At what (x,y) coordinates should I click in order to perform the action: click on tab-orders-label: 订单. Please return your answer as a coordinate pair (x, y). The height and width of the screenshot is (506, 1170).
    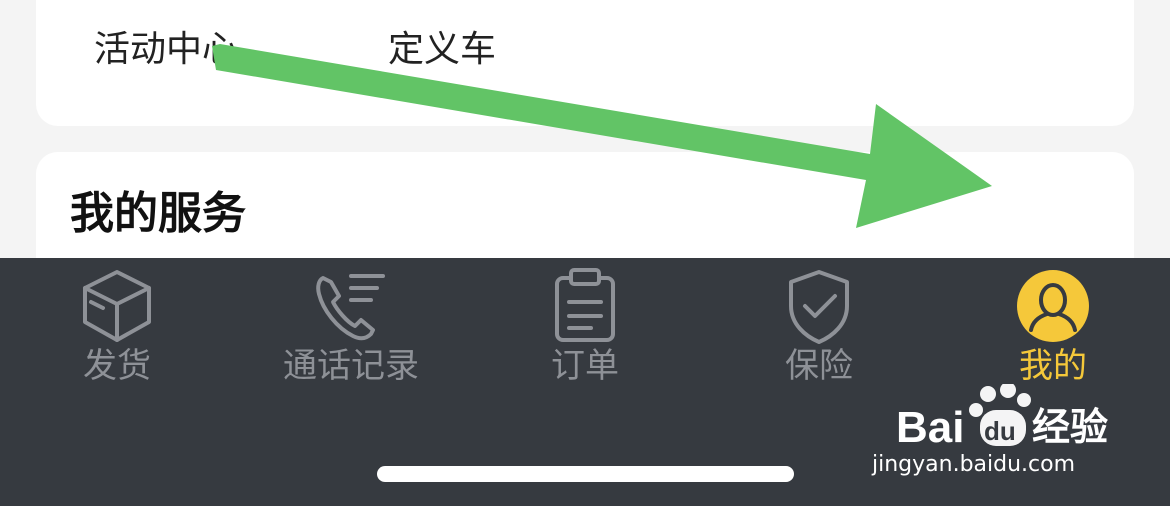
    Looking at the image, I should click on (585, 366).